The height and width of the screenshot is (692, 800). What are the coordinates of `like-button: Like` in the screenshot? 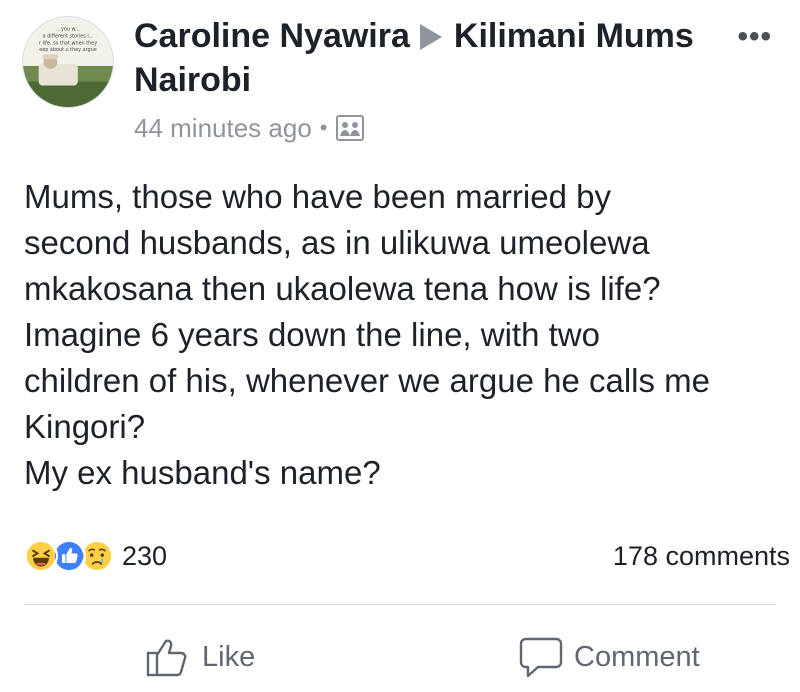 It's located at (200, 657).